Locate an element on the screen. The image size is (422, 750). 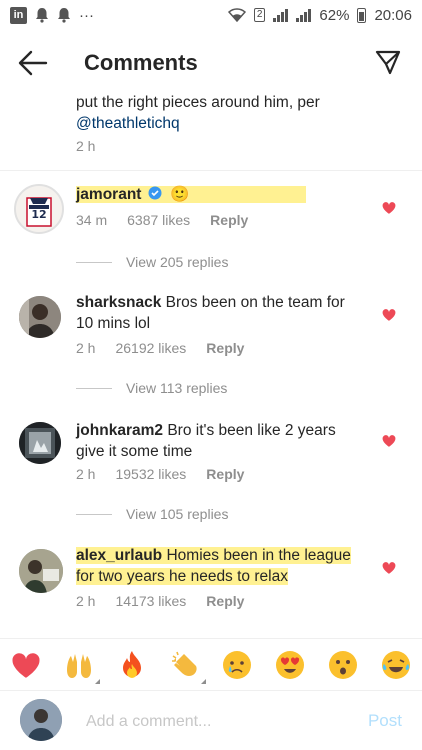
laughing-face-emoji-button is located at coordinates (396, 665).